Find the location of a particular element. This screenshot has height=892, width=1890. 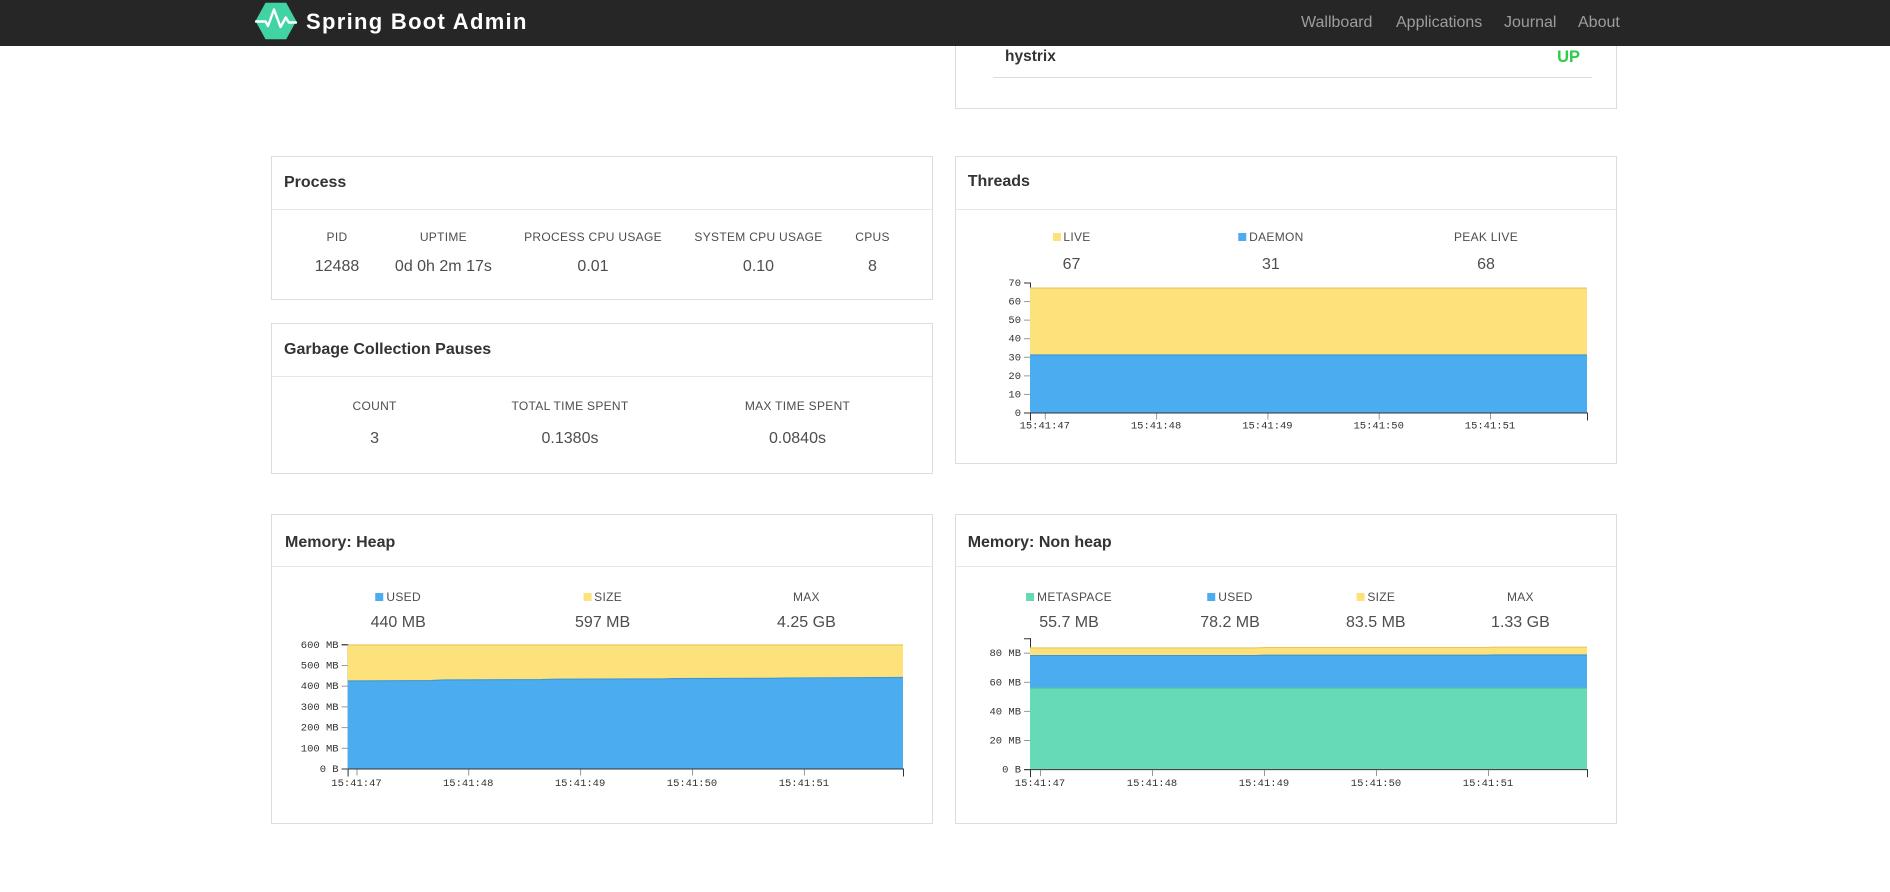

svg-text: 100 MB is located at coordinates (320, 749).